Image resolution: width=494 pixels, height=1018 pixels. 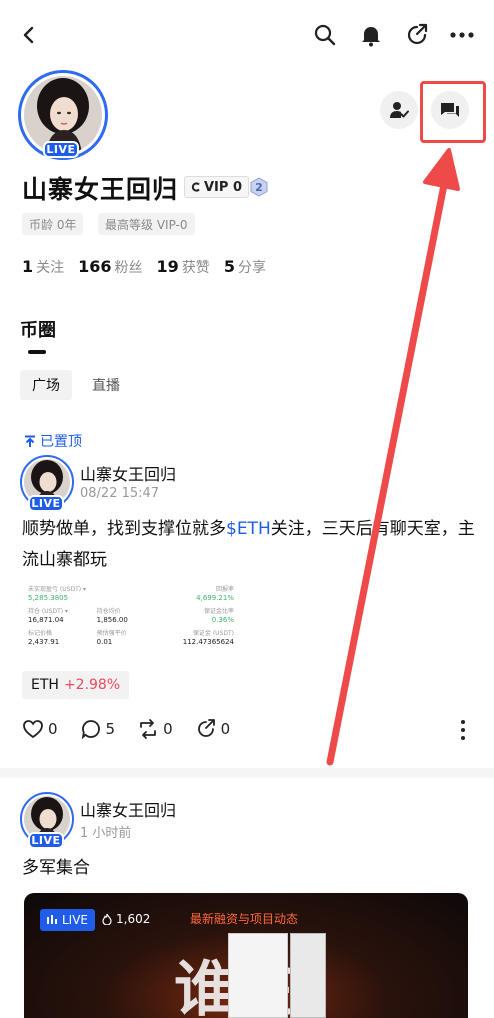 I want to click on video-title: 最新融资与项目动态, so click(x=244, y=919).